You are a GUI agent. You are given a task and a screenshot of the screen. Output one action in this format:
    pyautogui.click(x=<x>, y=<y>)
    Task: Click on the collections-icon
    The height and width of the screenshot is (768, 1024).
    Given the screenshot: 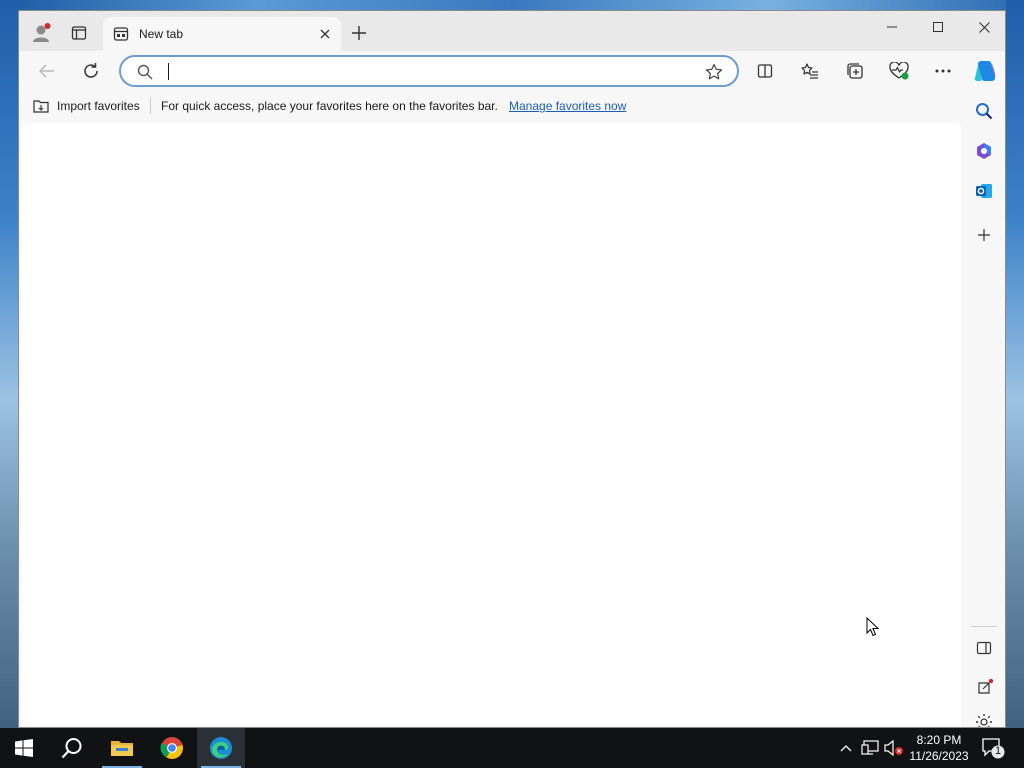 What is the action you would take?
    pyautogui.click(x=855, y=71)
    